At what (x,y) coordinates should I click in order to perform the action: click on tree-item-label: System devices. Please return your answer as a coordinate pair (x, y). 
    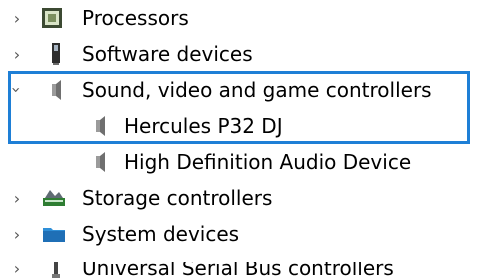
    Looking at the image, I should click on (161, 234).